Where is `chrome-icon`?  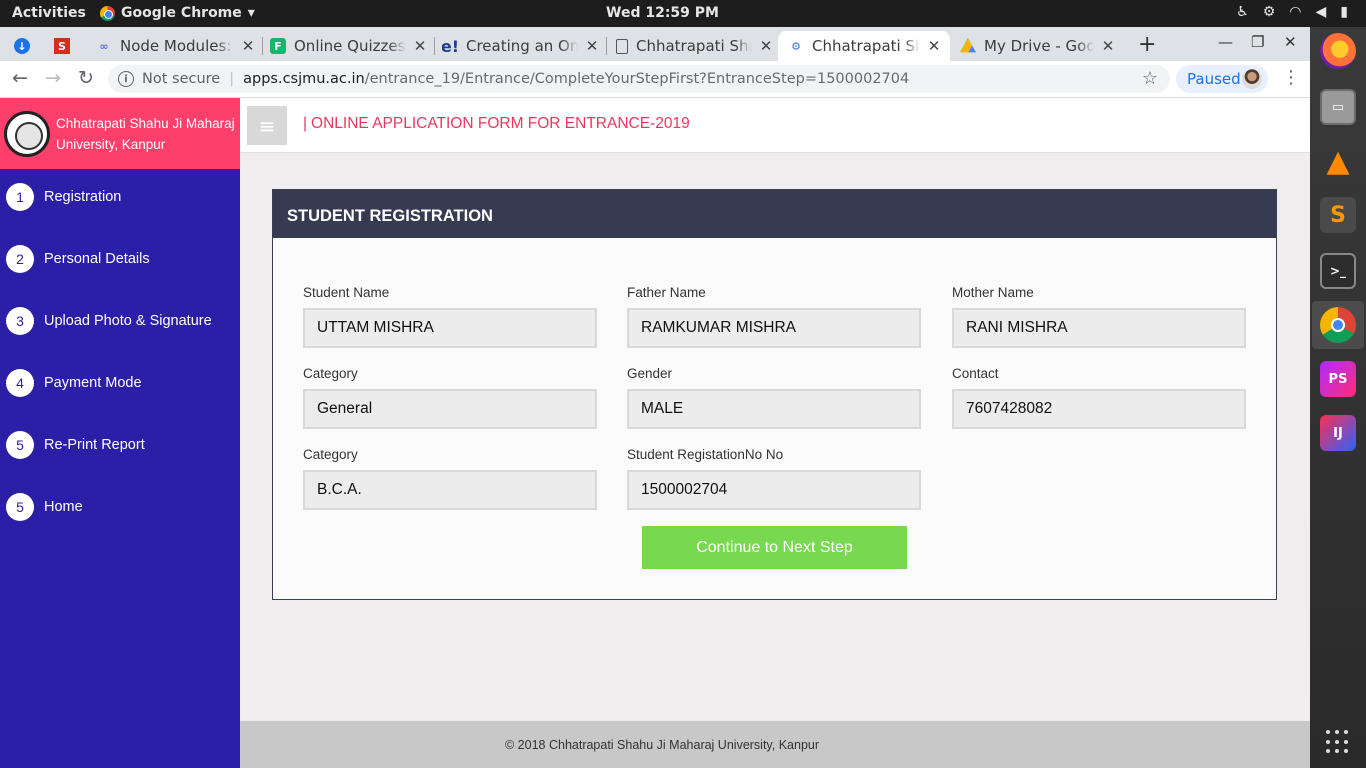
chrome-icon is located at coordinates (1338, 325).